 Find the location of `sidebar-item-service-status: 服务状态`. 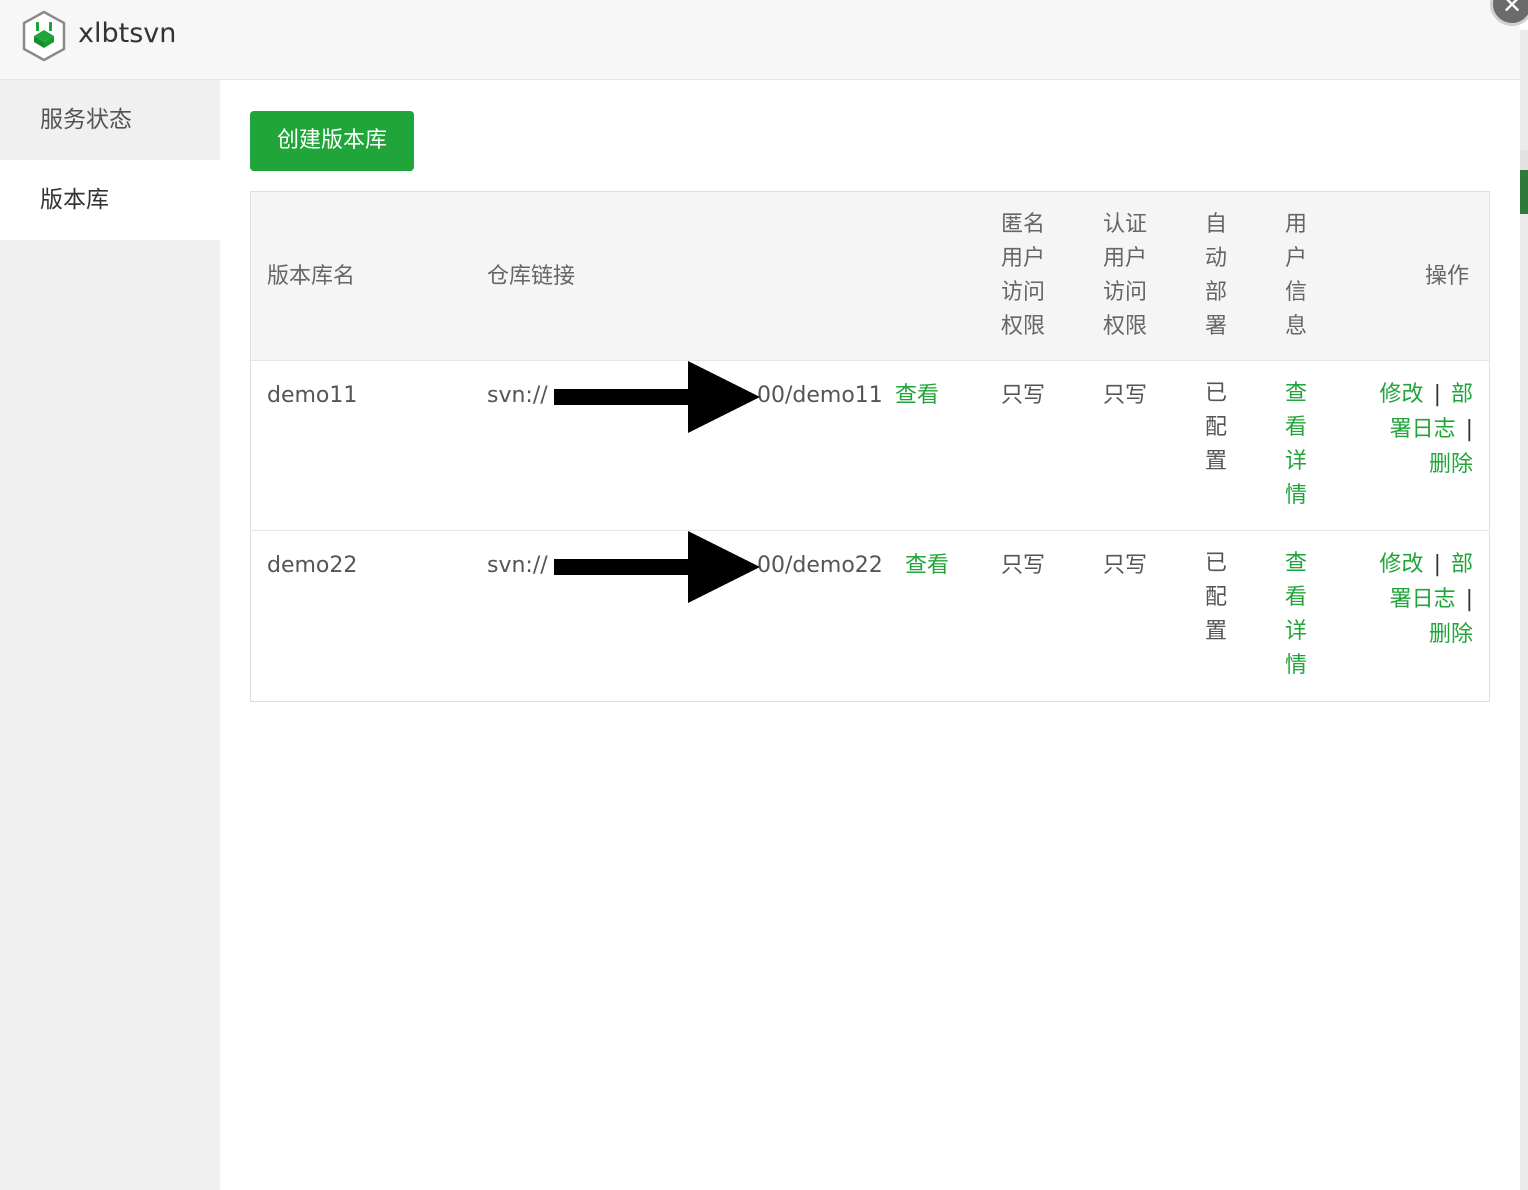

sidebar-item-service-status: 服务状态 is located at coordinates (110, 120).